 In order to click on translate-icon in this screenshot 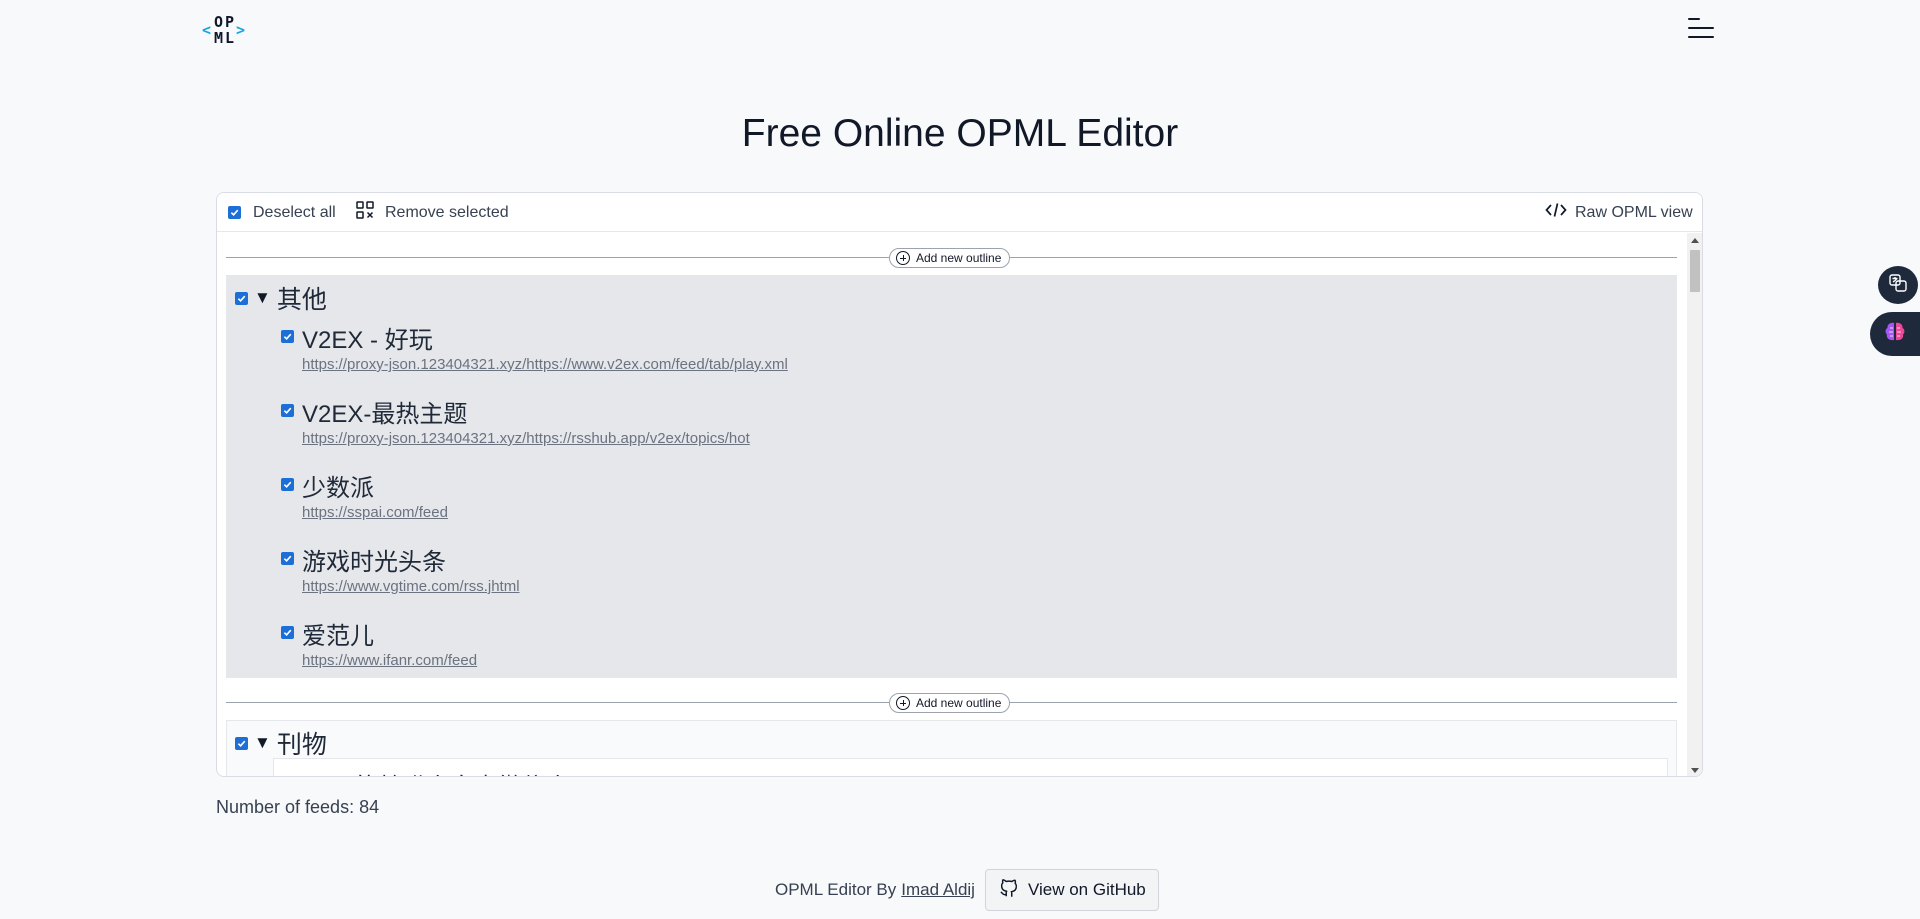, I will do `click(1898, 285)`.